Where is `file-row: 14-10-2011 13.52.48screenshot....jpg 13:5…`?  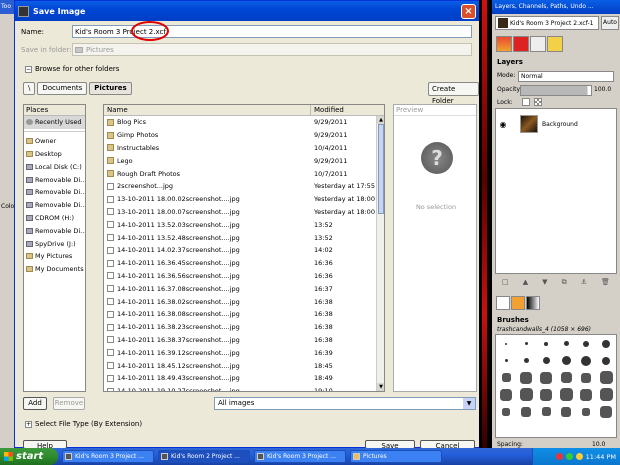 file-row: 14-10-2011 13.52.48screenshot....jpg 13:5… is located at coordinates (244, 237).